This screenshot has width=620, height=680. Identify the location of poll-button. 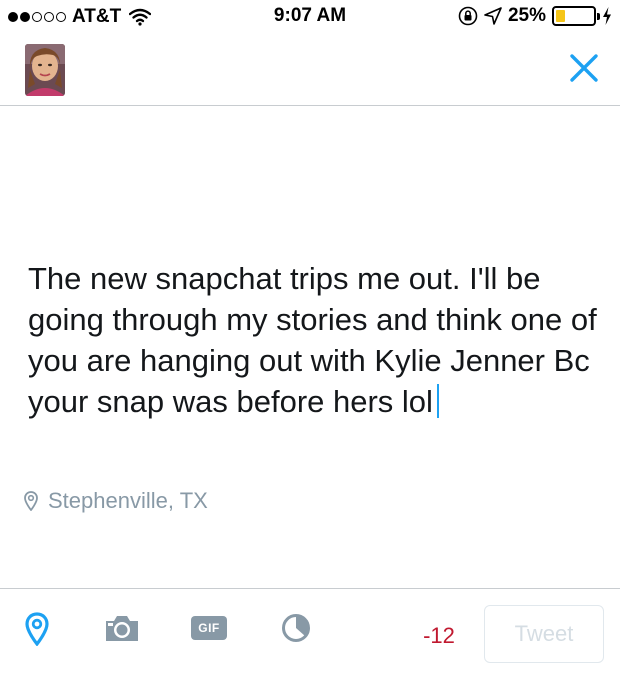
(296, 628).